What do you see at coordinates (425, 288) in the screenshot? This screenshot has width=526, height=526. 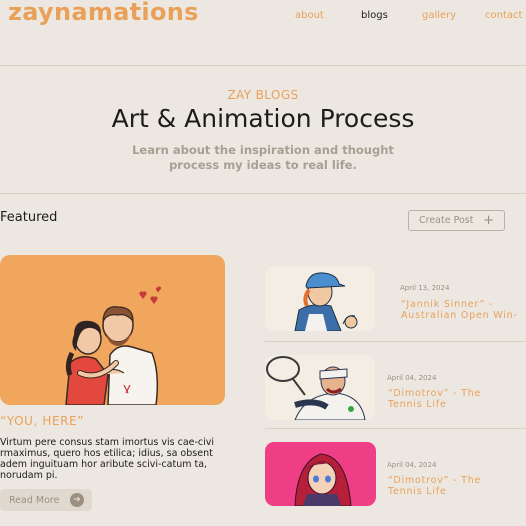 I see `post-date: April 13, 2024` at bounding box center [425, 288].